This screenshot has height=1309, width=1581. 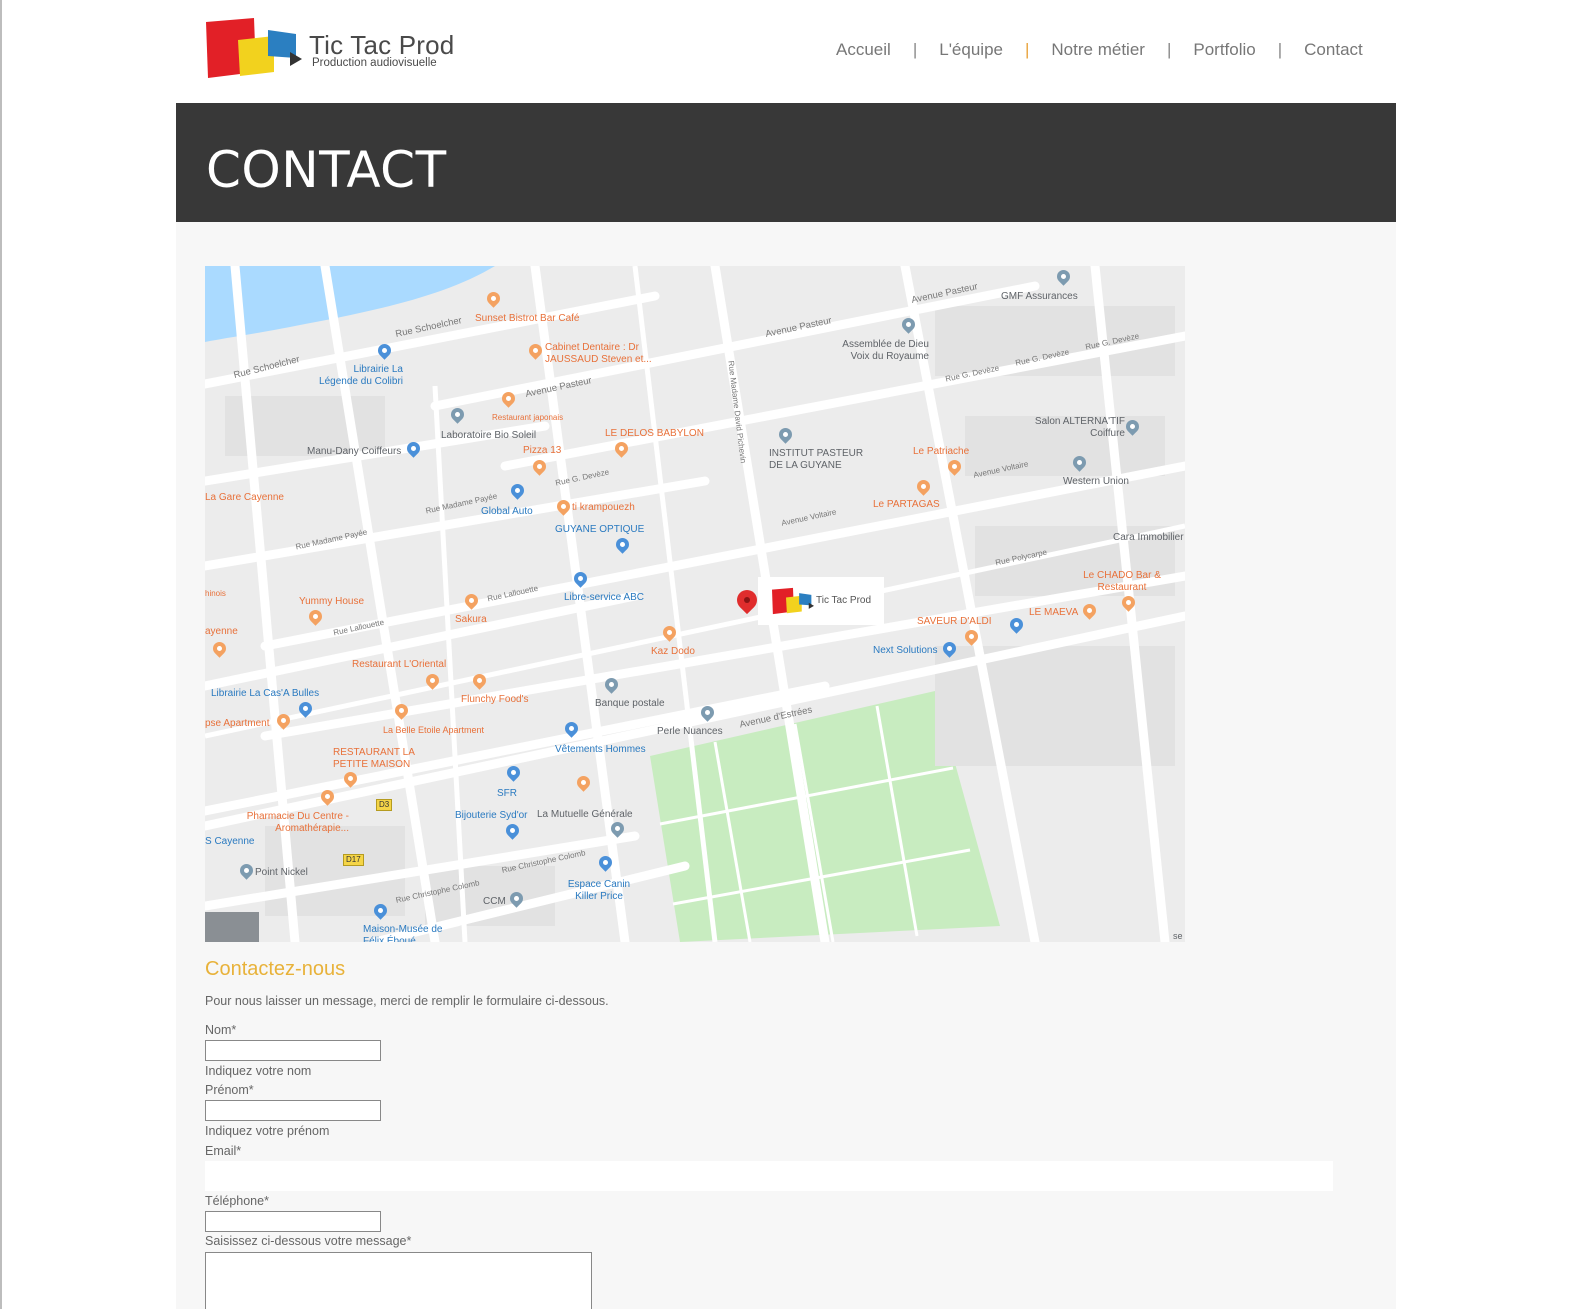 What do you see at coordinates (673, 652) in the screenshot?
I see `place-label: Kaz Dodo` at bounding box center [673, 652].